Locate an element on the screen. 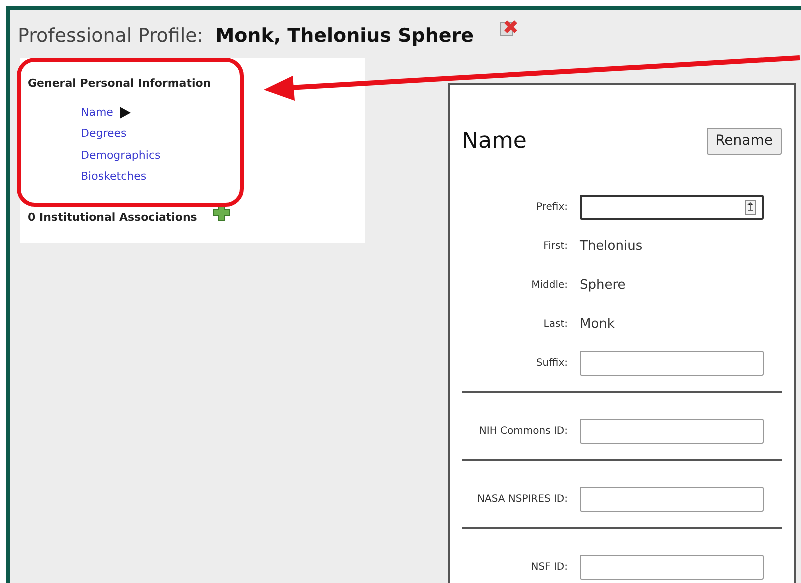 The image size is (801, 583). prefix-dropdown is located at coordinates (672, 207).